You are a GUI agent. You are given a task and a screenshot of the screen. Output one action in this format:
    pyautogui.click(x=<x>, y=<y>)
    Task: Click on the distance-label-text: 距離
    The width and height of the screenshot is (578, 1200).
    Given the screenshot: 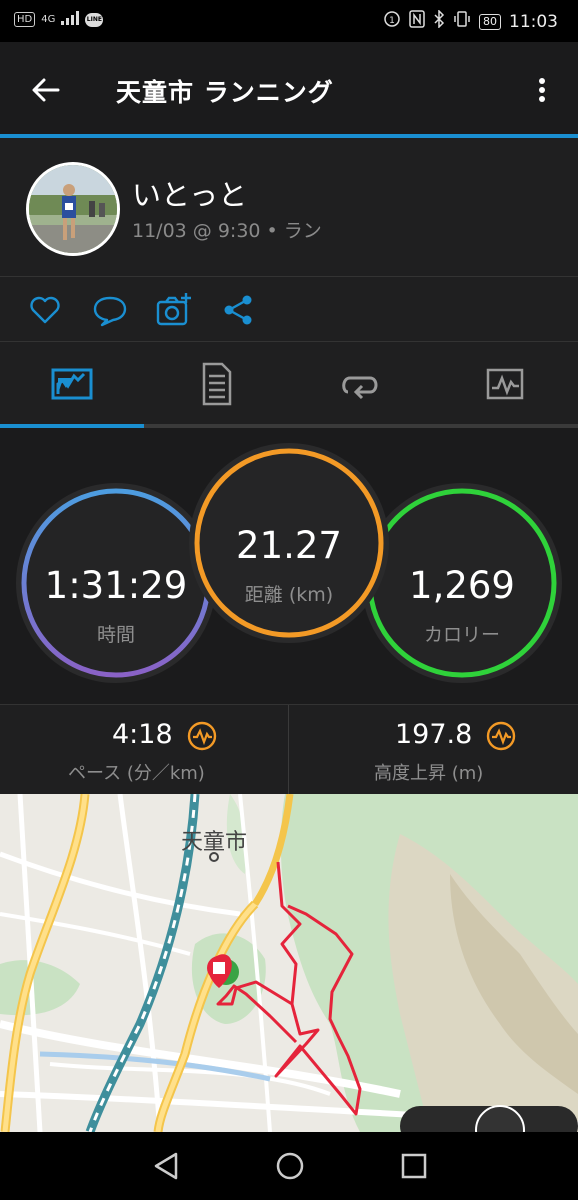 What is the action you would take?
    pyautogui.click(x=263, y=595)
    